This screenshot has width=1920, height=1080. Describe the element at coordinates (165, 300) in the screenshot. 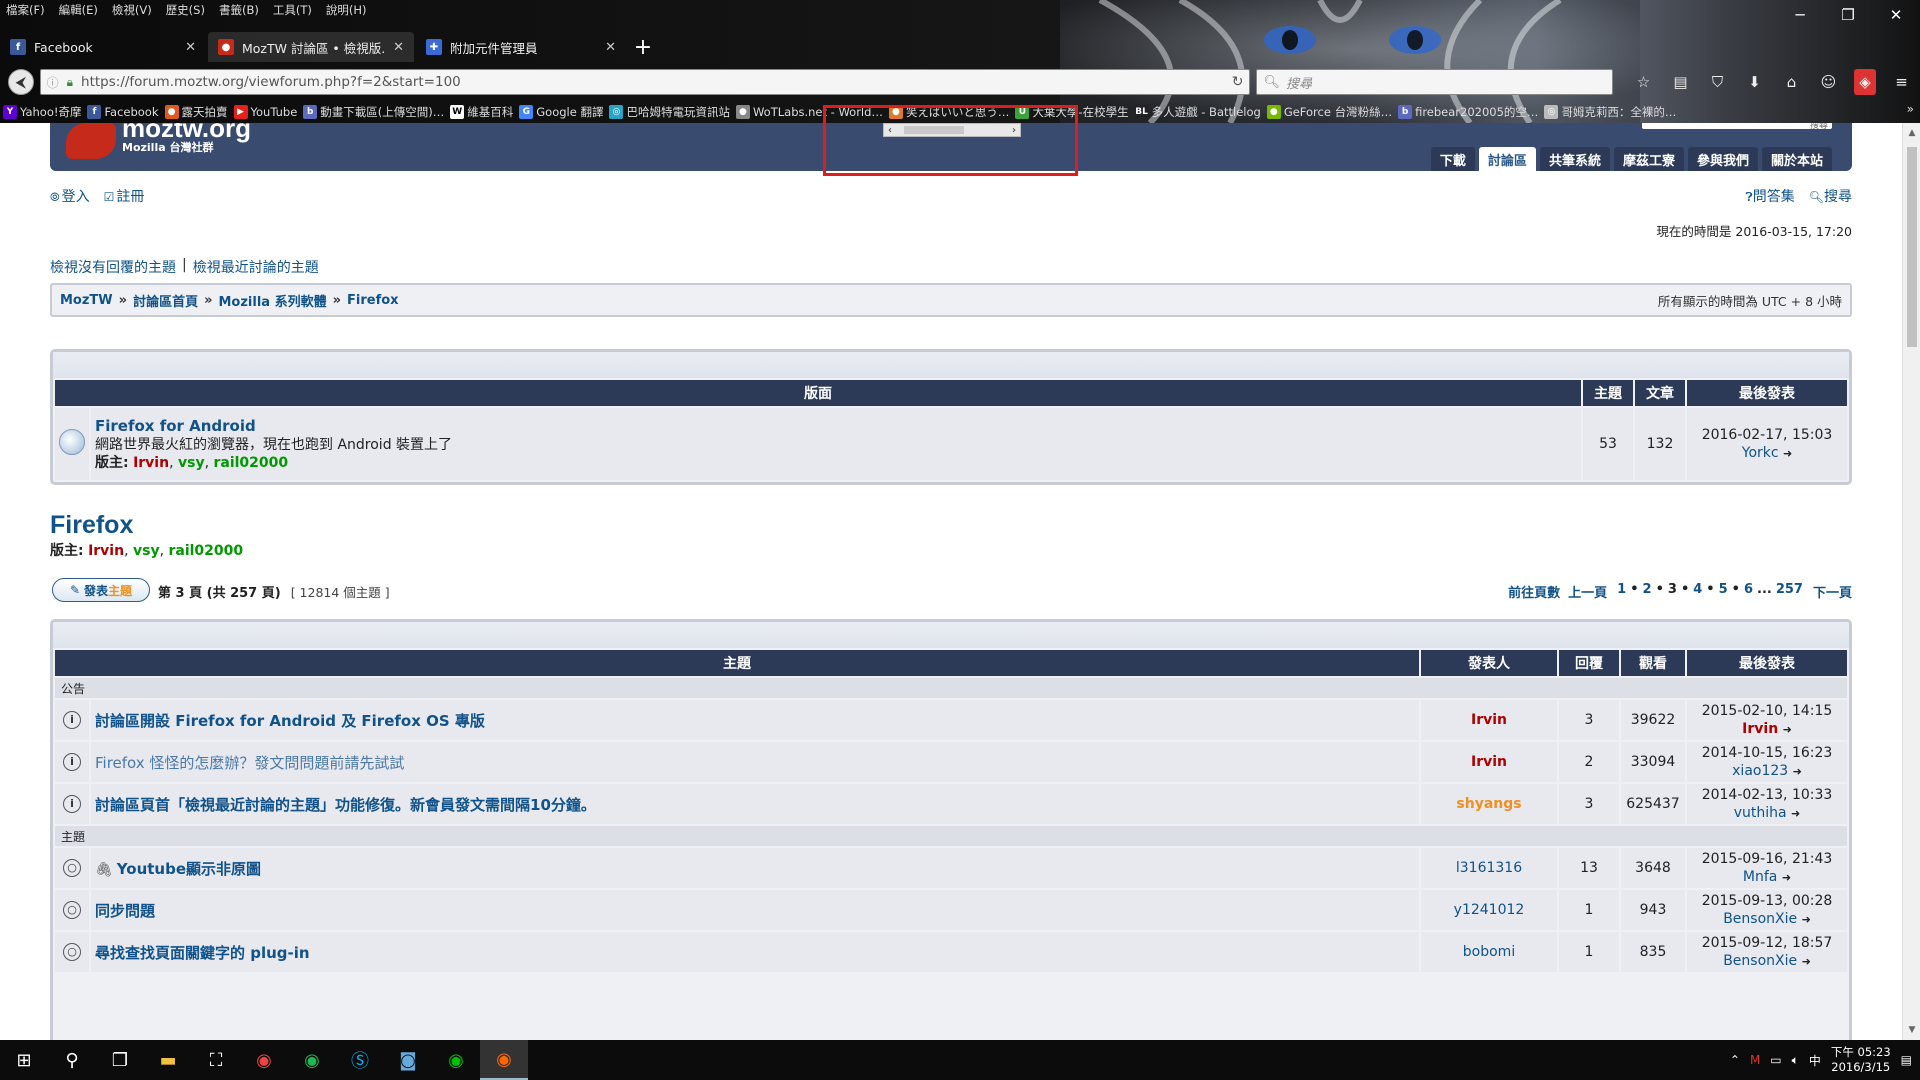

I see `breadcrumb-item: 討論區首頁` at that location.